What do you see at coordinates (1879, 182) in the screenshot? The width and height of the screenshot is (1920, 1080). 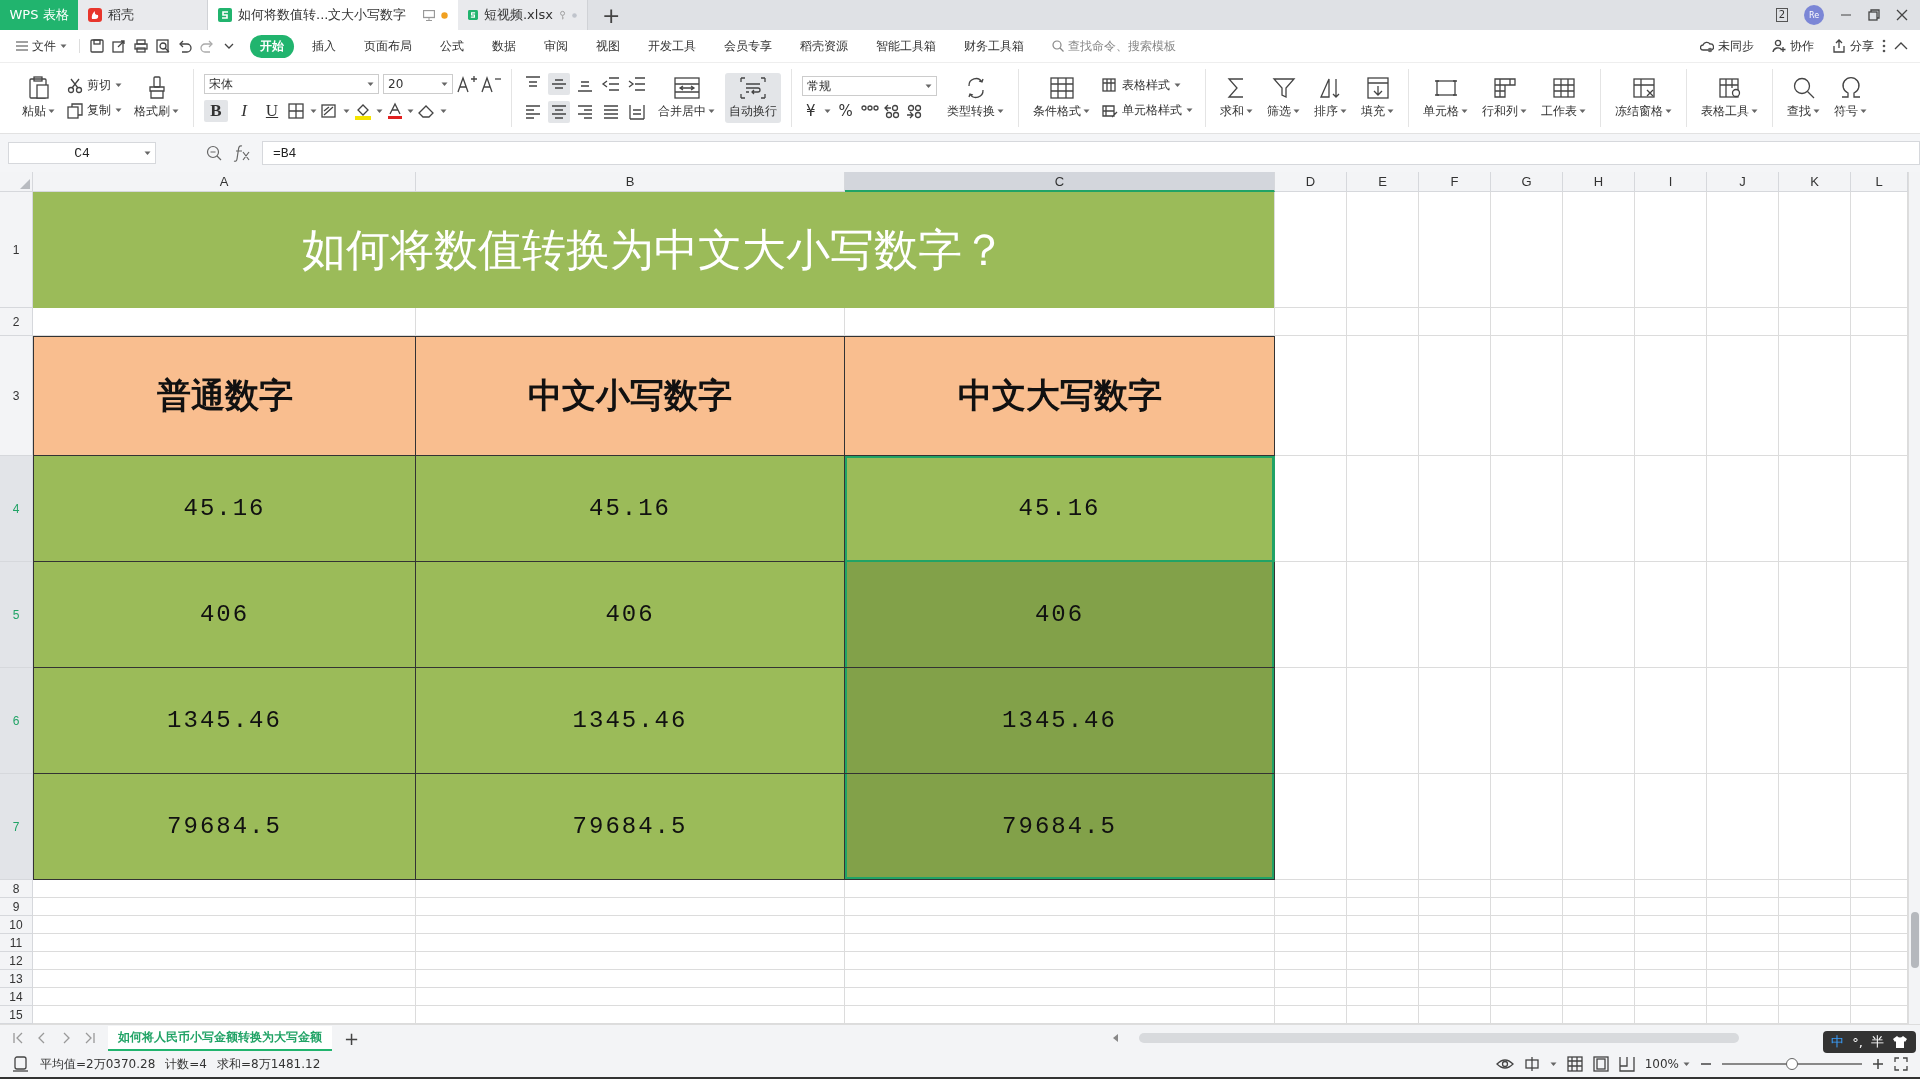 I see `column-header: L` at bounding box center [1879, 182].